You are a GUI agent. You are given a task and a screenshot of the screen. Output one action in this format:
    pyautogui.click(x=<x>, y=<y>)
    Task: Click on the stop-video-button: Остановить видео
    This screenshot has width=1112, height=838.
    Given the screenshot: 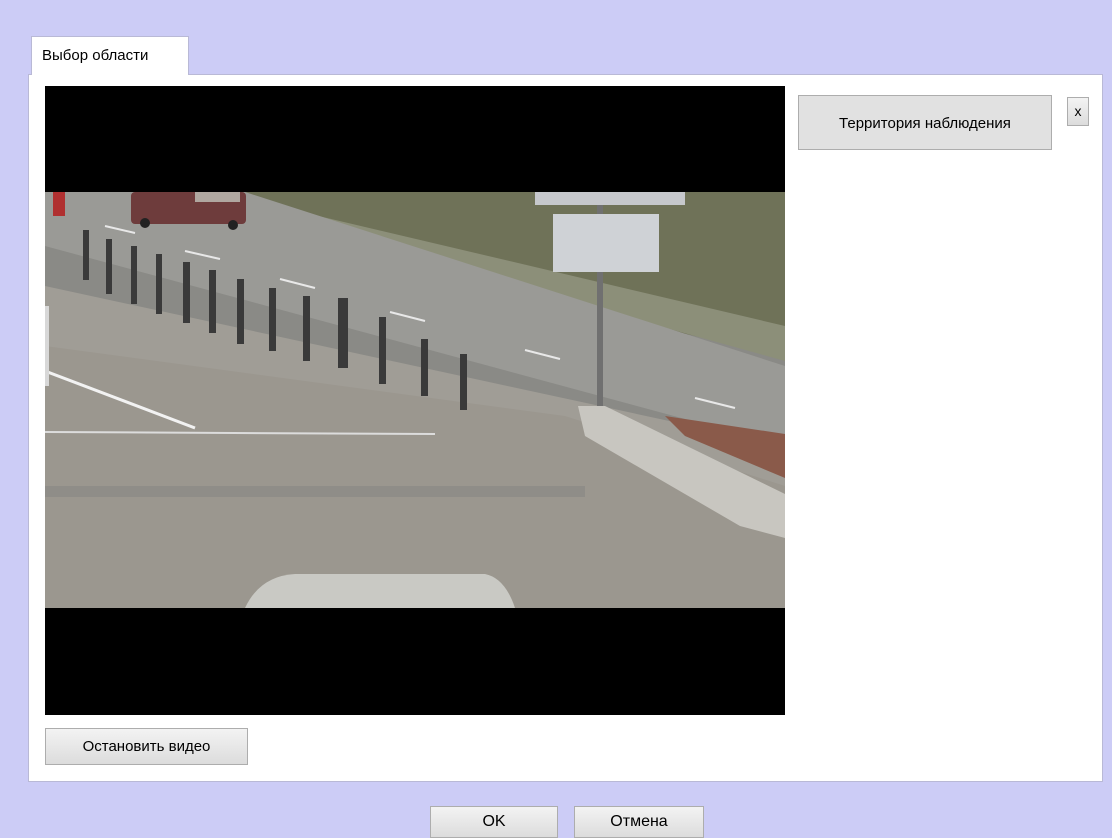 What is the action you would take?
    pyautogui.click(x=146, y=746)
    